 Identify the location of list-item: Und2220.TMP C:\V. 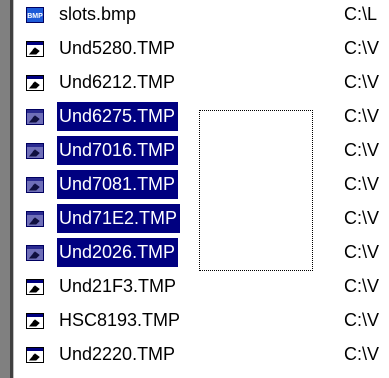
(207, 354).